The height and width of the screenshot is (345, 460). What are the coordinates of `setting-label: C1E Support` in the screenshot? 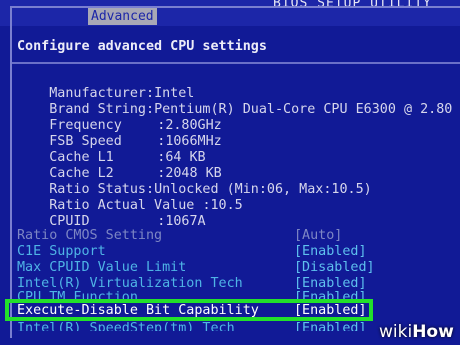 It's located at (61, 251).